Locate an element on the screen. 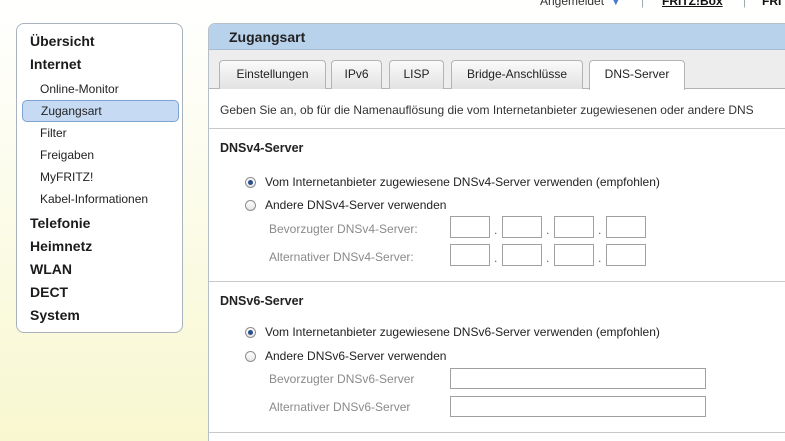  dnsv6-alternate-label: Alternativer DNSv6-Server is located at coordinates (340, 407).